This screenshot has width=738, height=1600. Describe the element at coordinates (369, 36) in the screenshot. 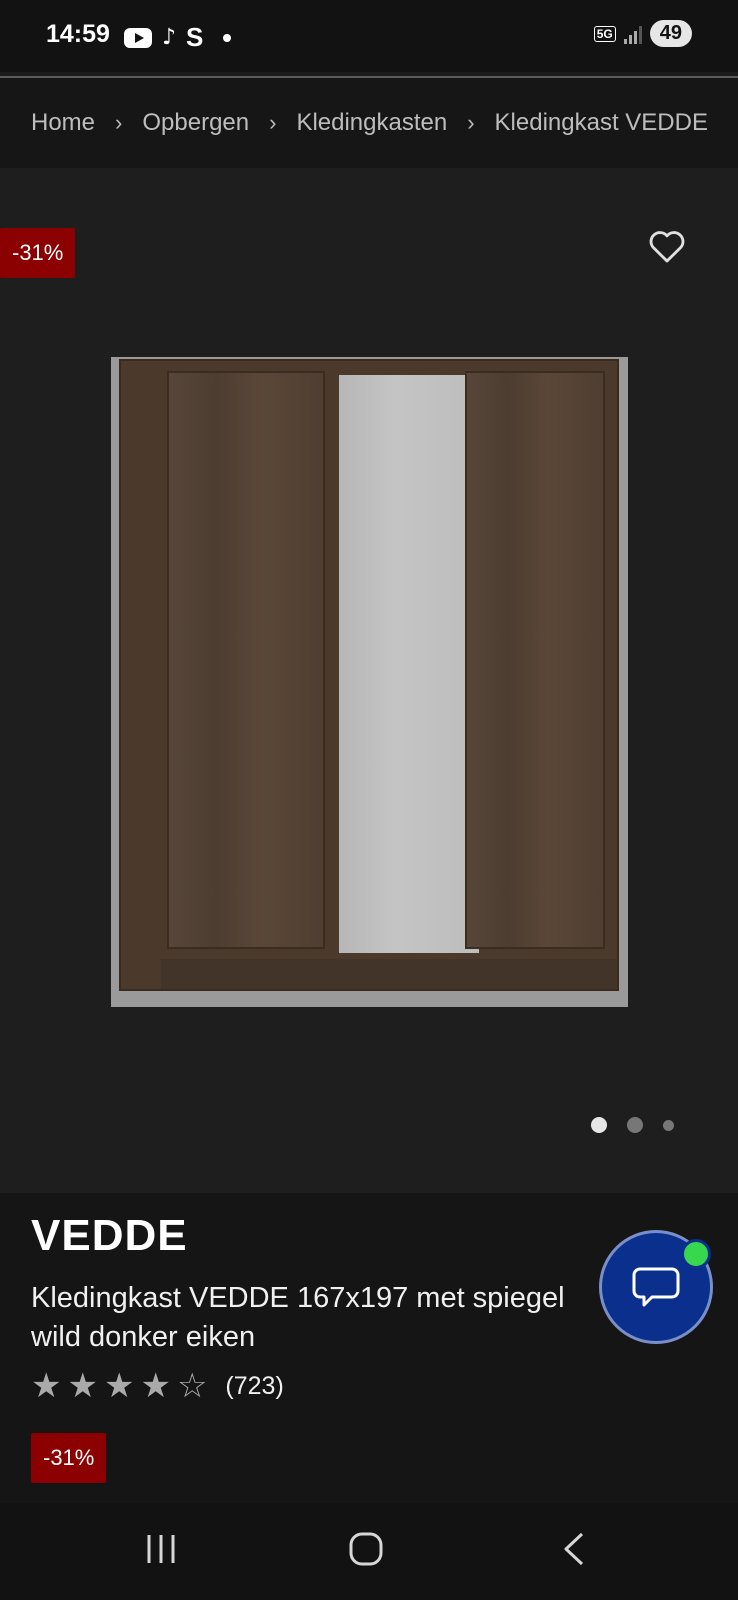

I see `status-bar: 14:59 ♪ S 5G 49` at that location.